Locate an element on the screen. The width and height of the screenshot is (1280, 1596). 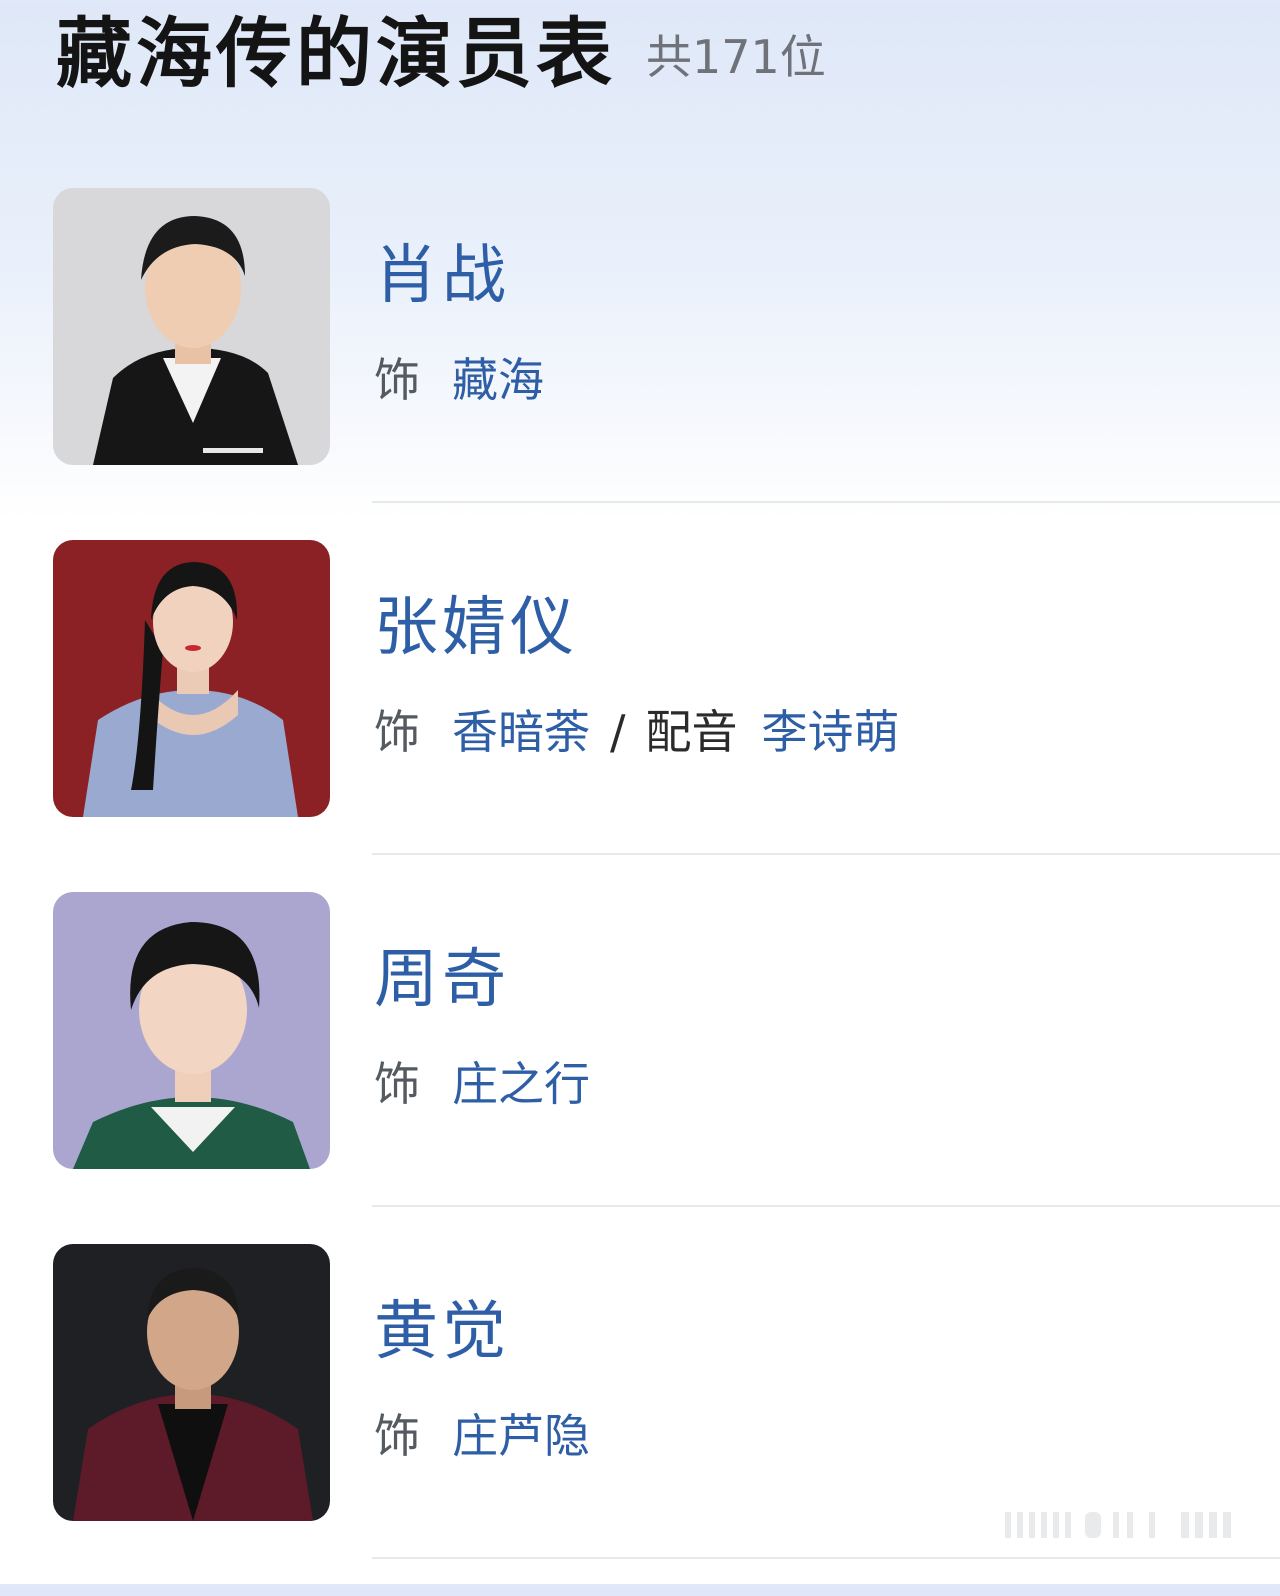
role-name: 藏海 is located at coordinates (498, 380).